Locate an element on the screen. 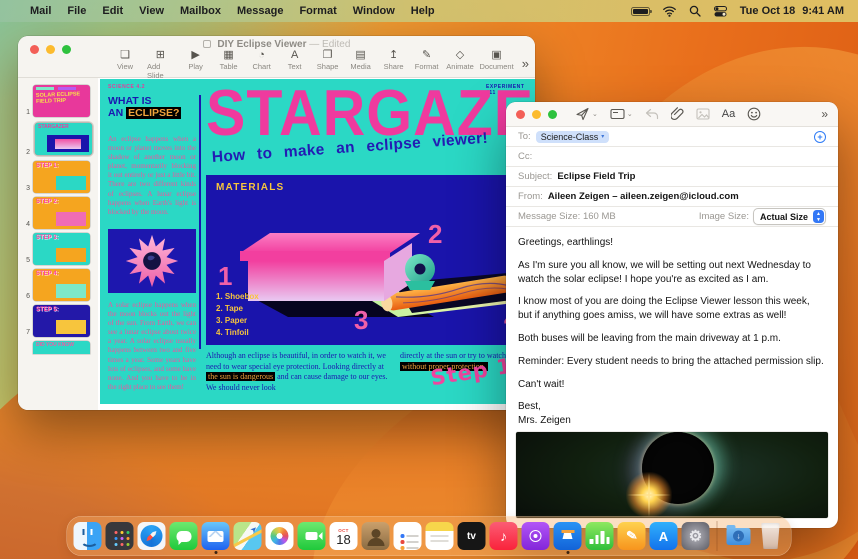 This screenshot has width=858, height=559. body-paragraph: Greetings, earthlings! is located at coordinates (566, 243).